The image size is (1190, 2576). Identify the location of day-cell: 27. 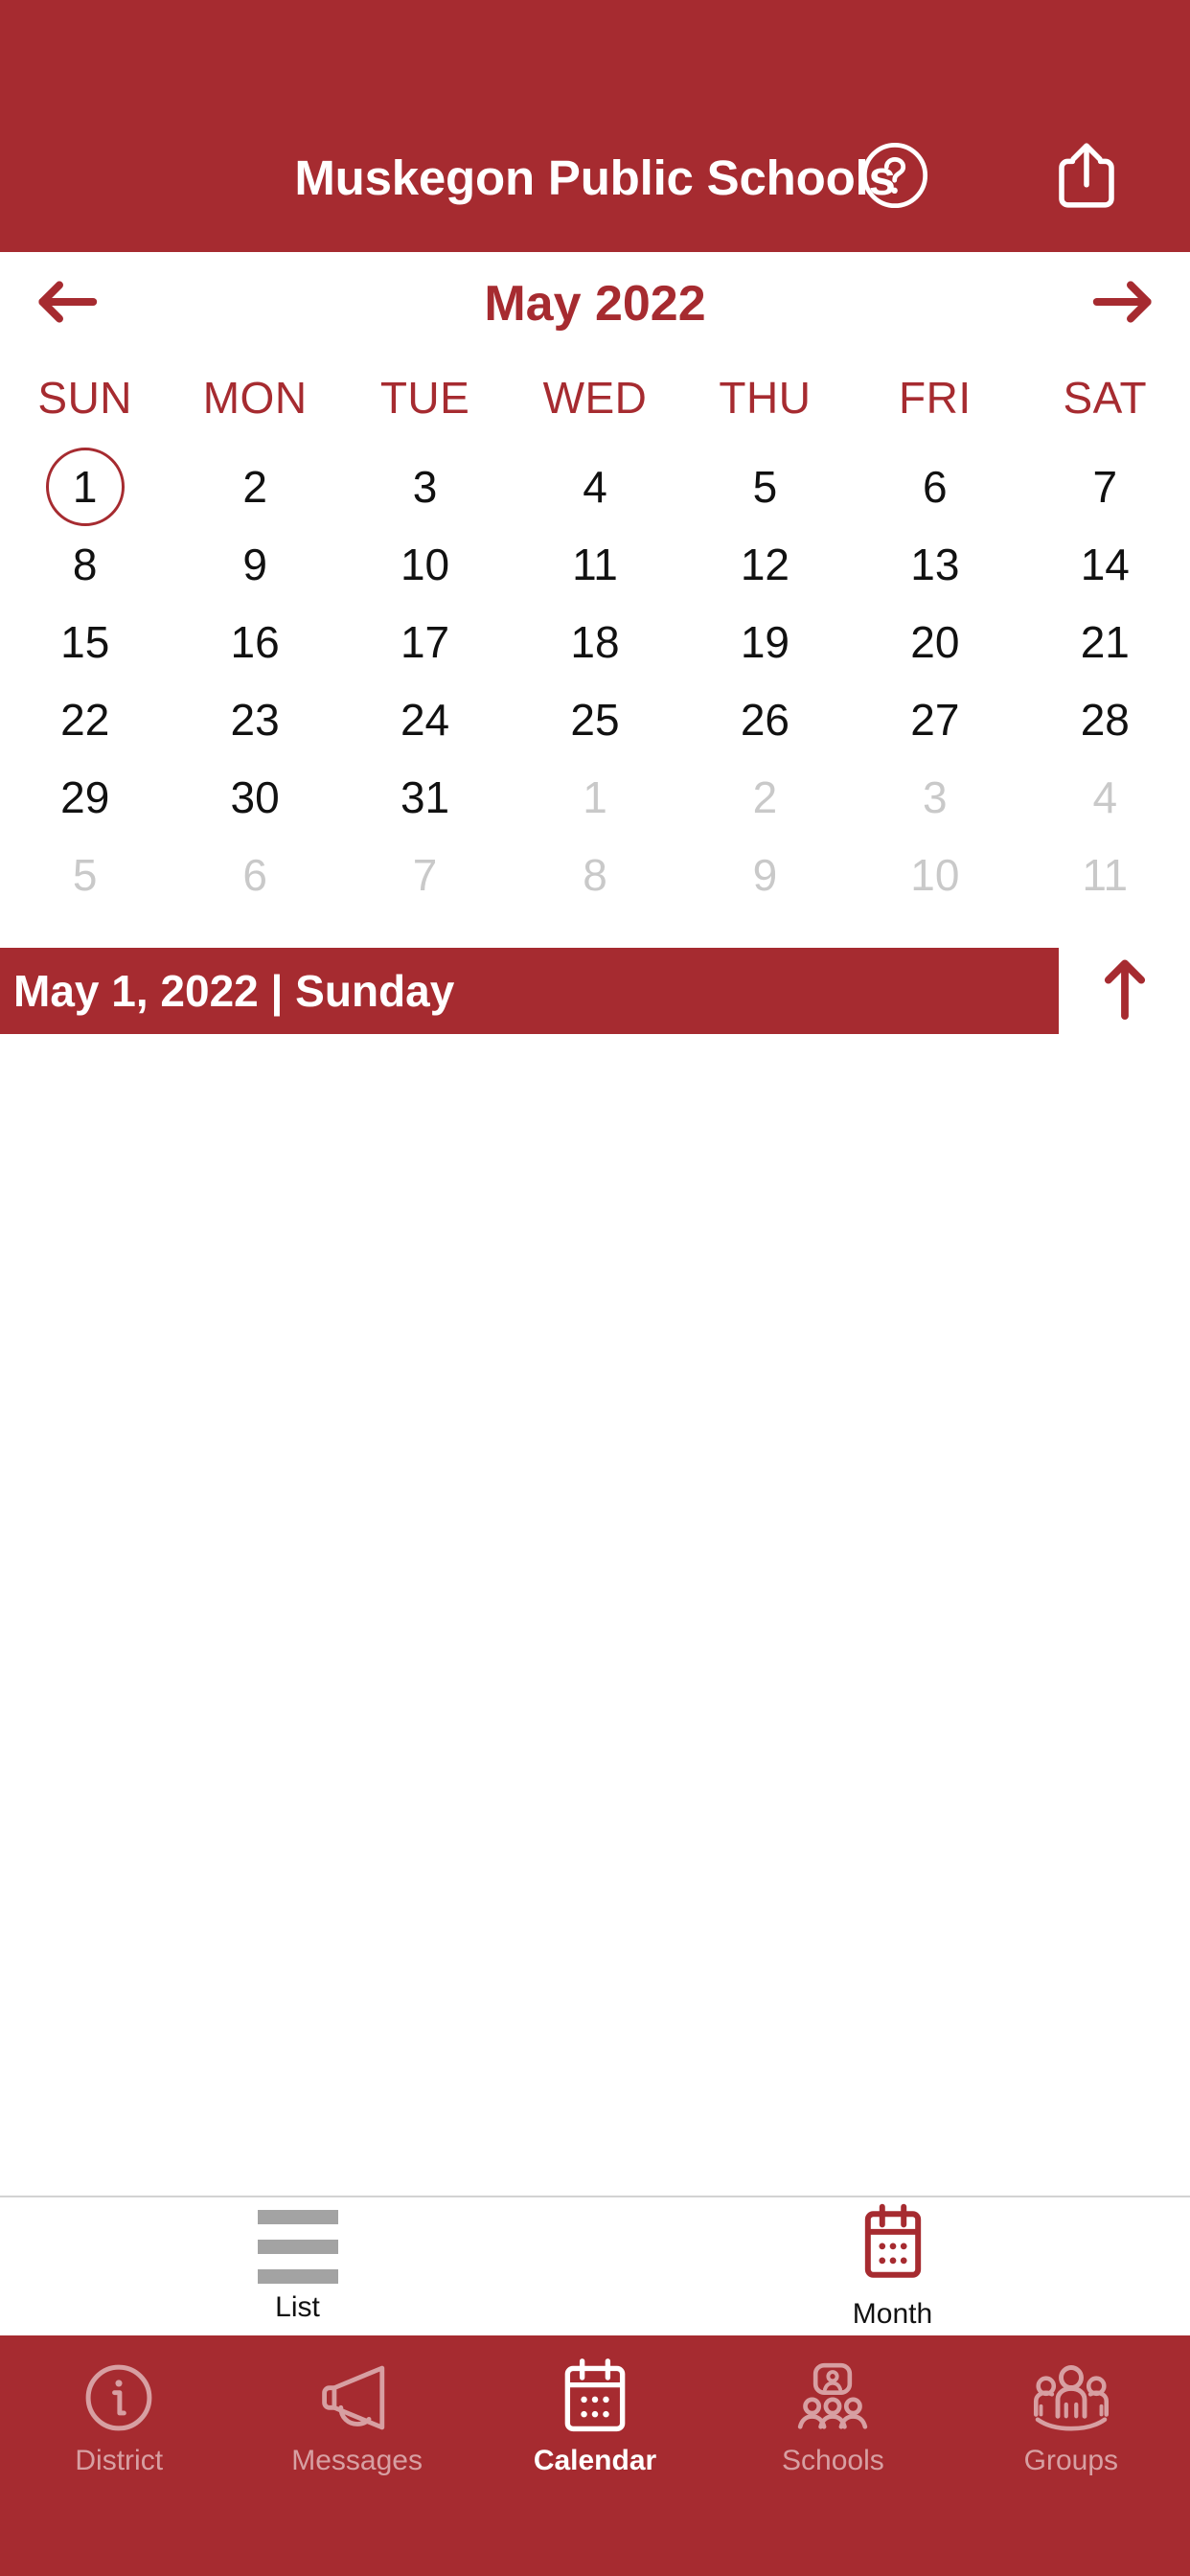
(935, 719).